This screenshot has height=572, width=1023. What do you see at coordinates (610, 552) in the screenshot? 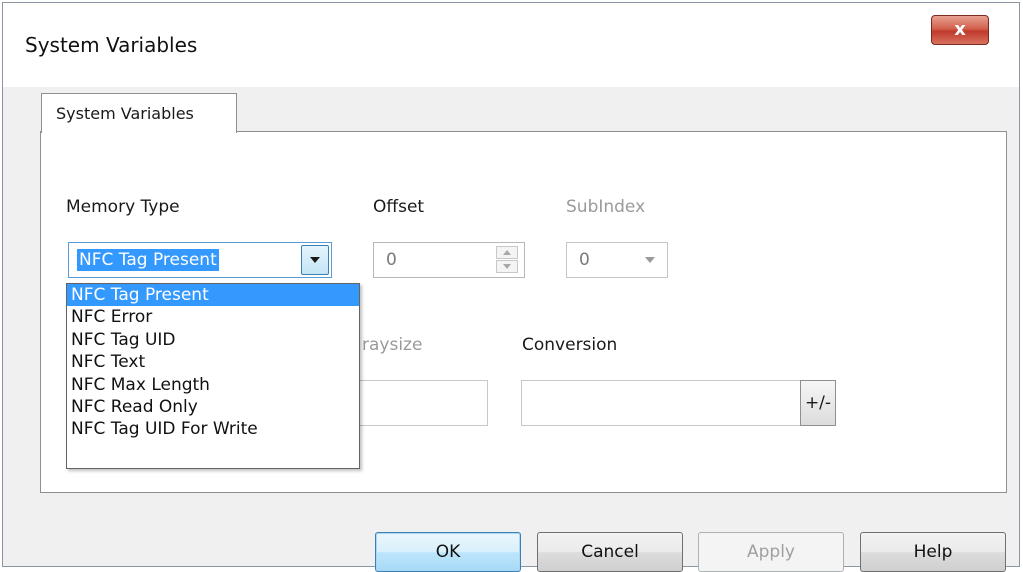
I see `cancel-button: Cancel` at bounding box center [610, 552].